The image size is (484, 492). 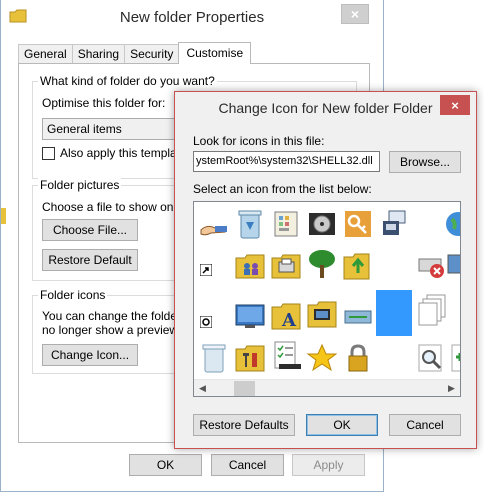 I want to click on restore-defaults-button: Restore Defaults, so click(x=244, y=425).